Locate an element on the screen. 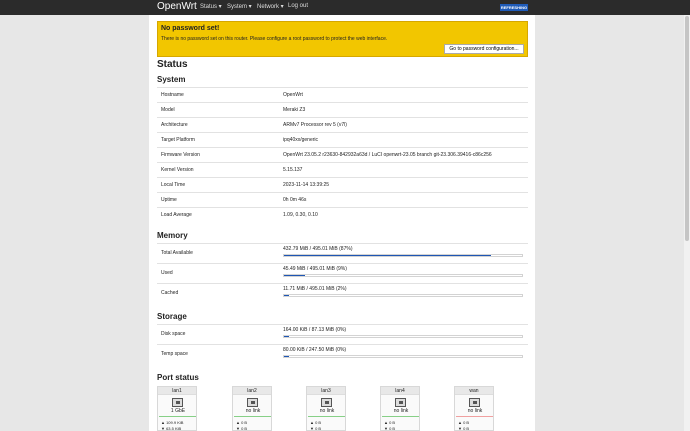 The width and height of the screenshot is (690, 431). storage-row: Disk space 164.00 KiB / 87.13 MiB (0%) is located at coordinates (342, 334).